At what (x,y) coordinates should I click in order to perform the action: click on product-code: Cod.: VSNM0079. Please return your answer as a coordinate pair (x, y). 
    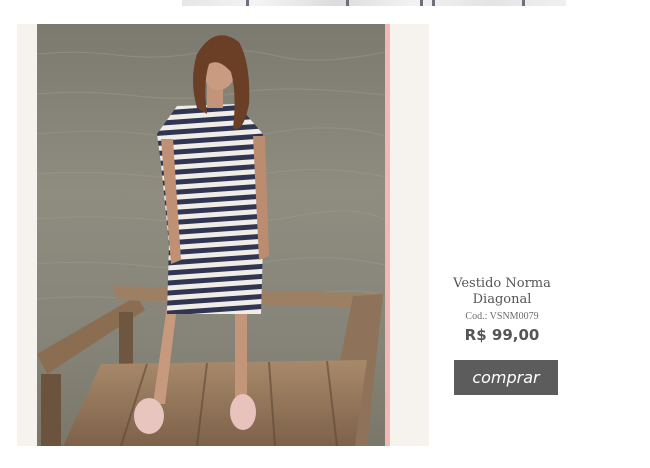
    Looking at the image, I should click on (502, 316).